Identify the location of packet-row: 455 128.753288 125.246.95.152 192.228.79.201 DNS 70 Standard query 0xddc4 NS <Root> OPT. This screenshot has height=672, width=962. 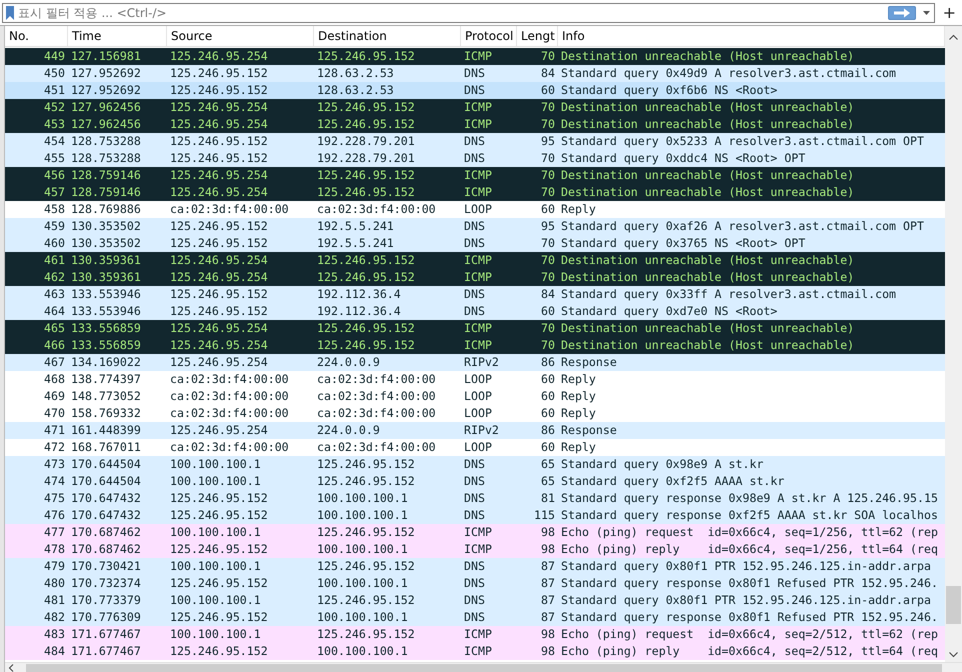
(475, 158).